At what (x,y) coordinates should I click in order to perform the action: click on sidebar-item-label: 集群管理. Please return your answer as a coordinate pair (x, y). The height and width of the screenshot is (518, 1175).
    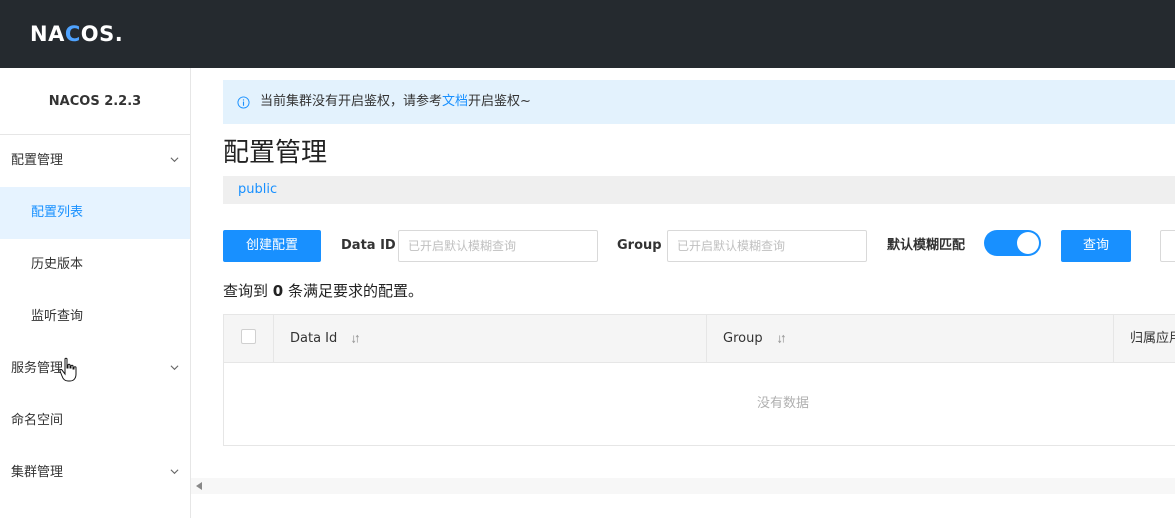
    Looking at the image, I should click on (37, 472).